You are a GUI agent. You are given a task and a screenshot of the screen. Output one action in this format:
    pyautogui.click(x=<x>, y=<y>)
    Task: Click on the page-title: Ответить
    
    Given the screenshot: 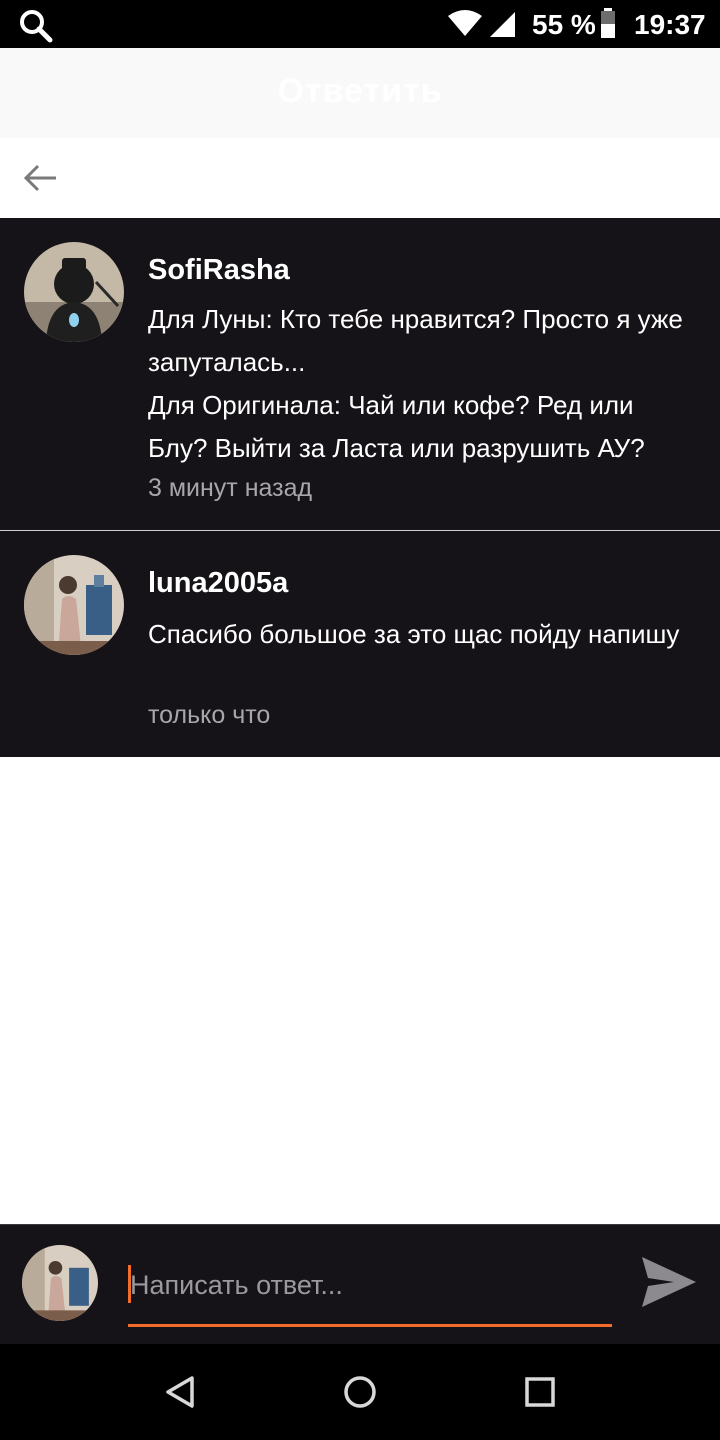 What is the action you would take?
    pyautogui.click(x=360, y=91)
    